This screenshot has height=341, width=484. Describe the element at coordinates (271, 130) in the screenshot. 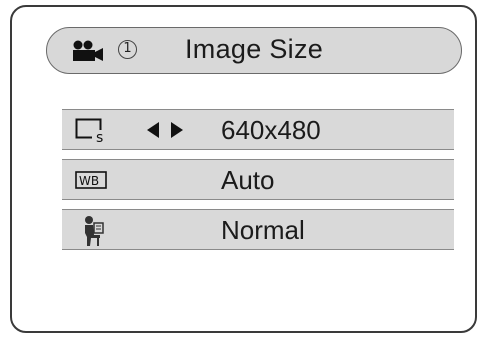

I see `image-size-value: 640x480` at that location.